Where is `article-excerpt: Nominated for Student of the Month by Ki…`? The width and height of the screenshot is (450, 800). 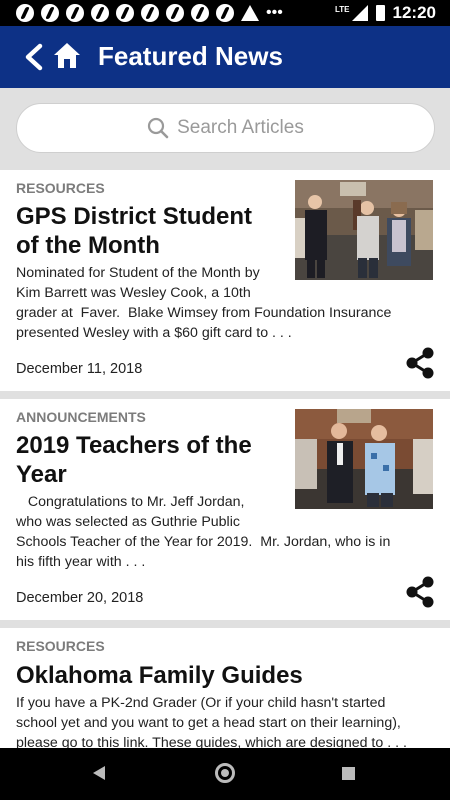
article-excerpt: Nominated for Student of the Month by Ki… is located at coordinates (203, 303).